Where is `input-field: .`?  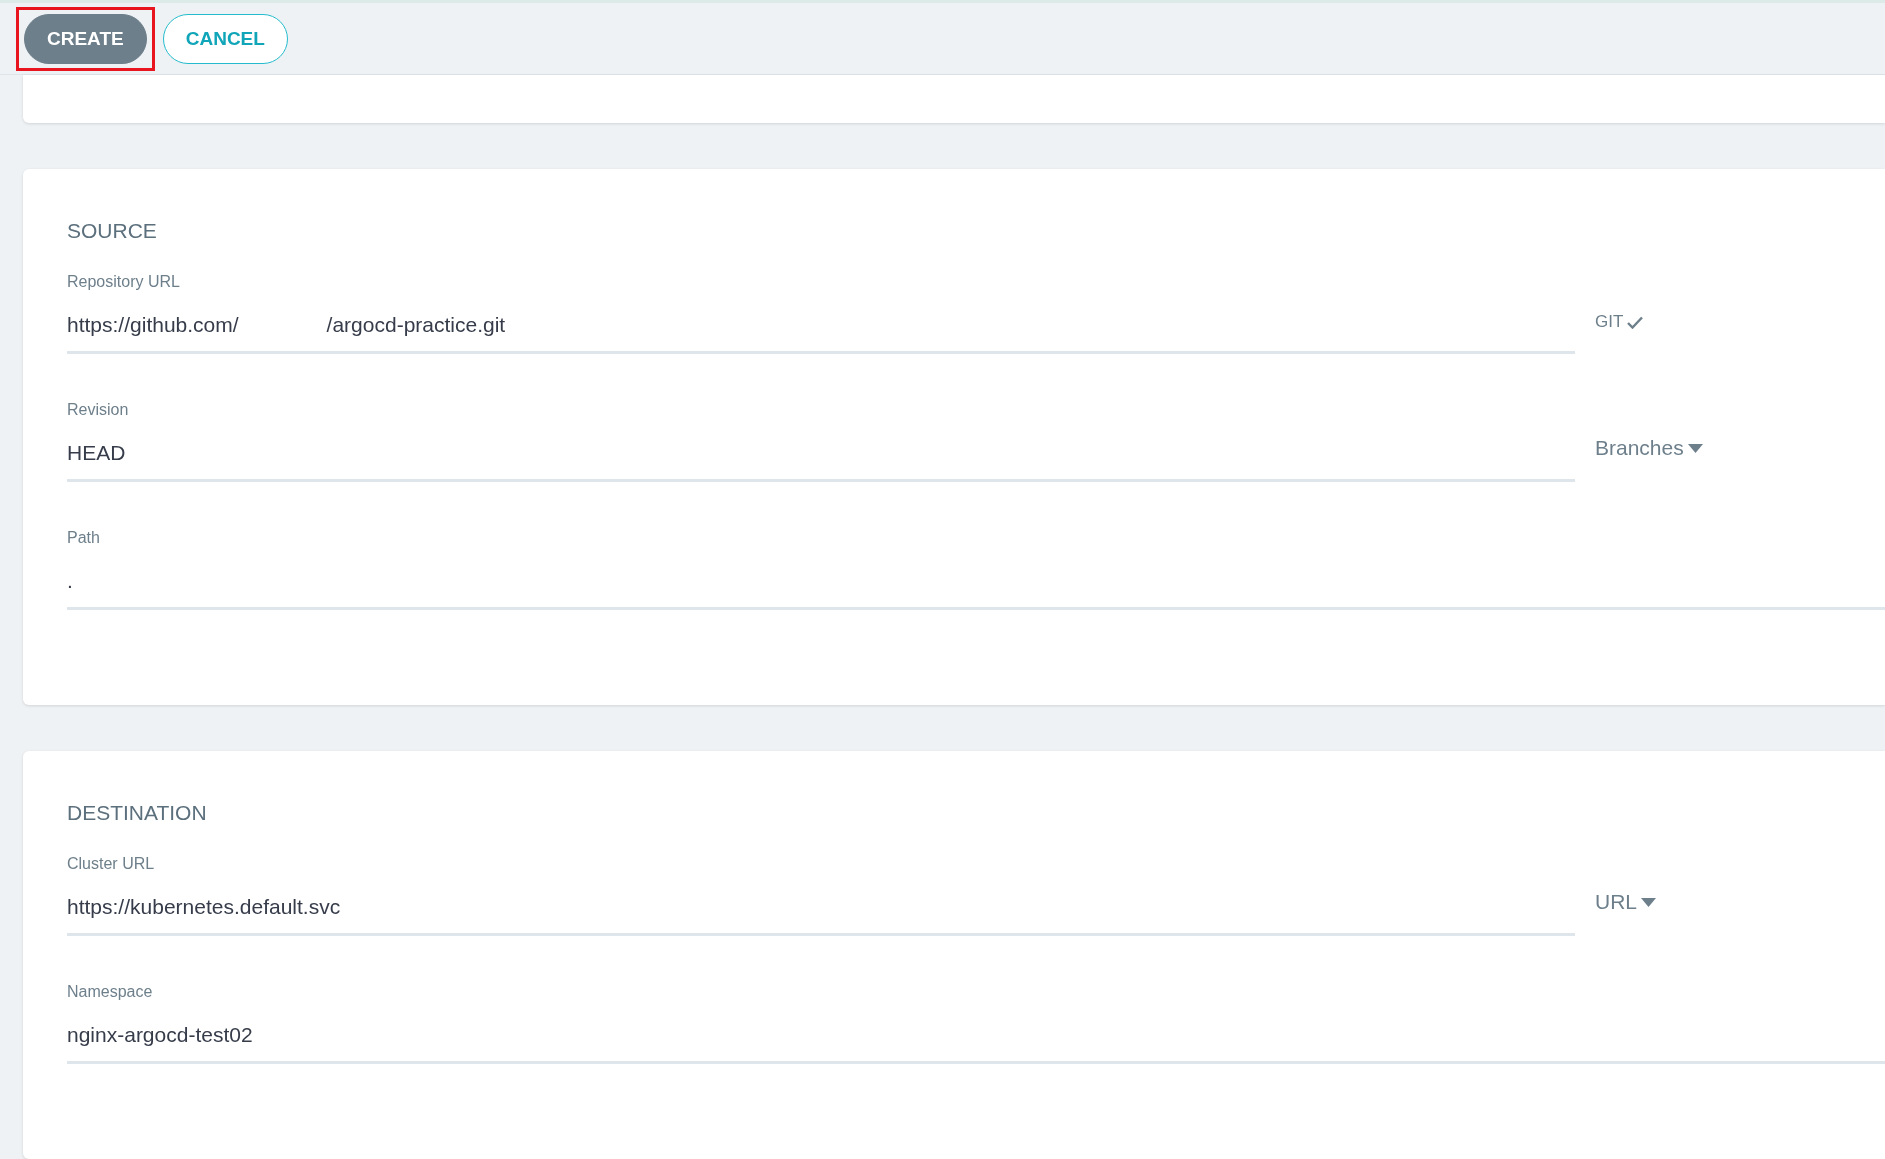
input-field: . is located at coordinates (976, 589).